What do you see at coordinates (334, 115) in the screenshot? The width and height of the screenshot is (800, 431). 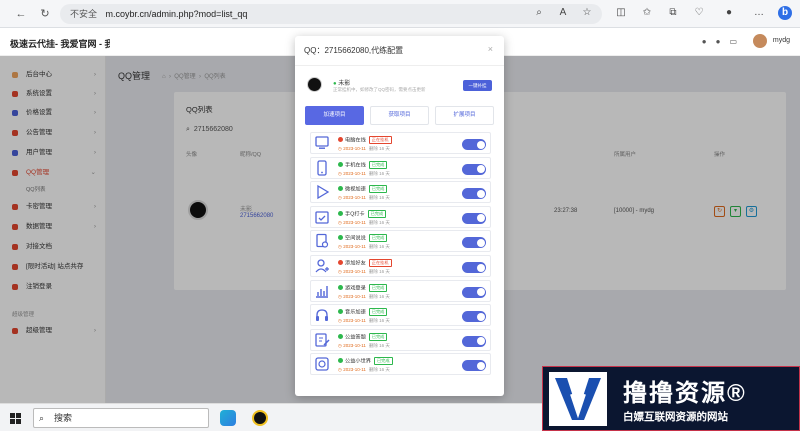 I see `tab-speed: 加速项目` at bounding box center [334, 115].